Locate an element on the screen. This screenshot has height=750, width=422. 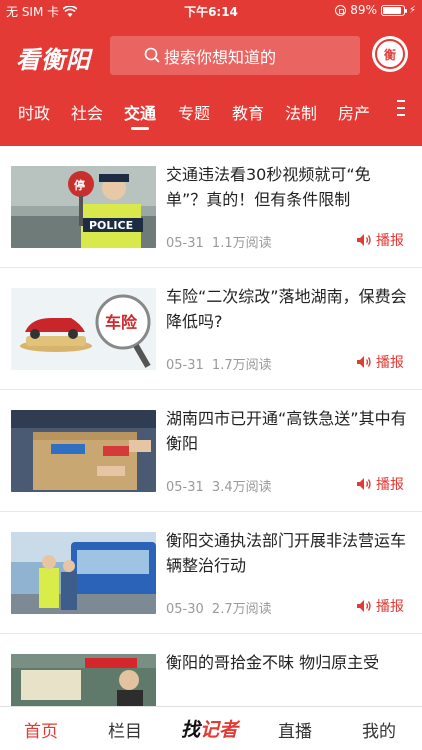
nav-brand-b: 记者 is located at coordinates (219, 730).